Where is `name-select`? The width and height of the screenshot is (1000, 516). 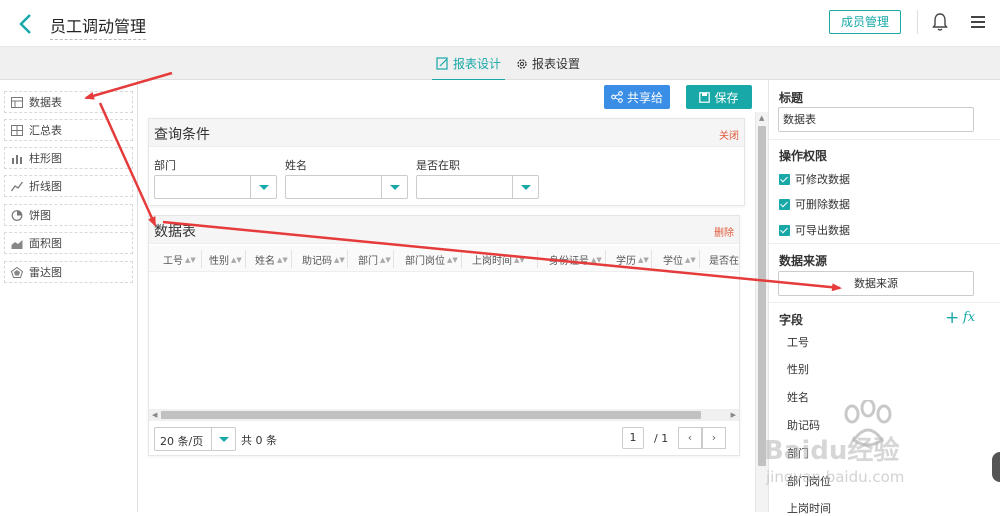 name-select is located at coordinates (346, 187).